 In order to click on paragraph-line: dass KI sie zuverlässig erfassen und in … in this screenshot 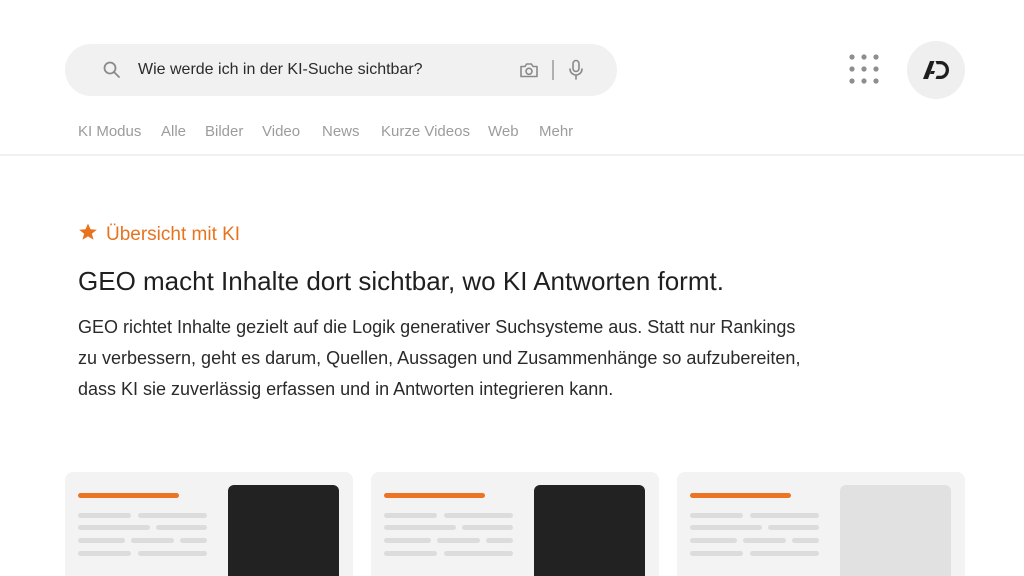, I will do `click(346, 389)`.